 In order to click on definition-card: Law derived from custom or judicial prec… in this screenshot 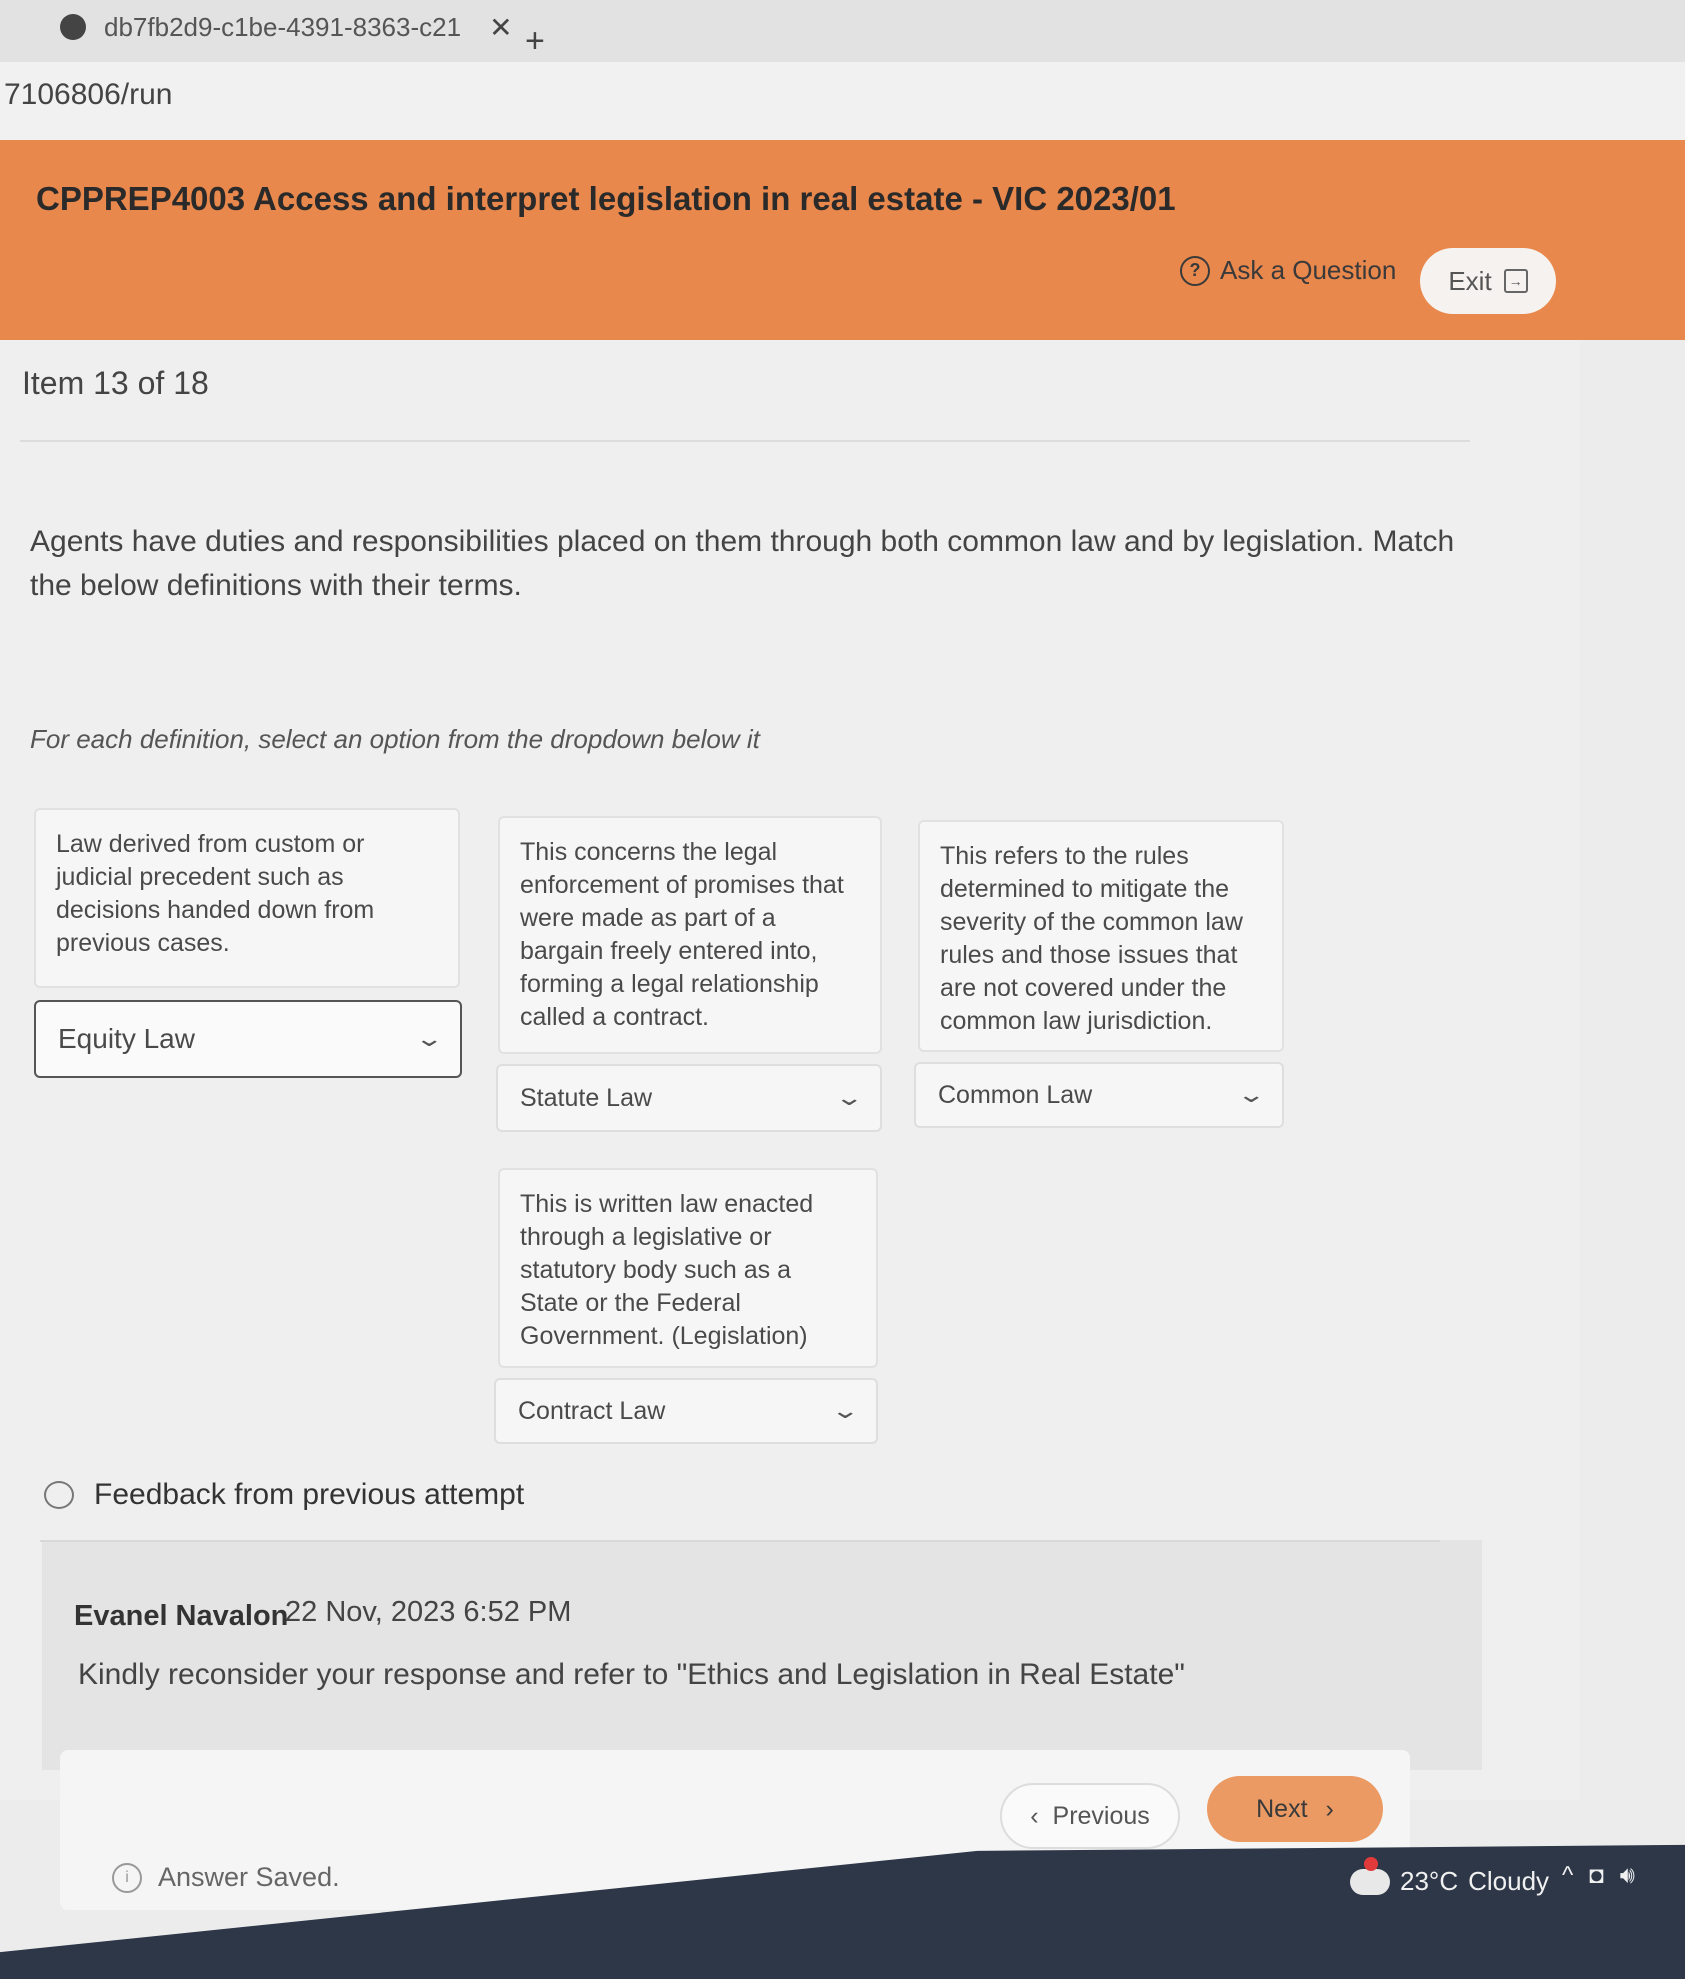, I will do `click(247, 898)`.